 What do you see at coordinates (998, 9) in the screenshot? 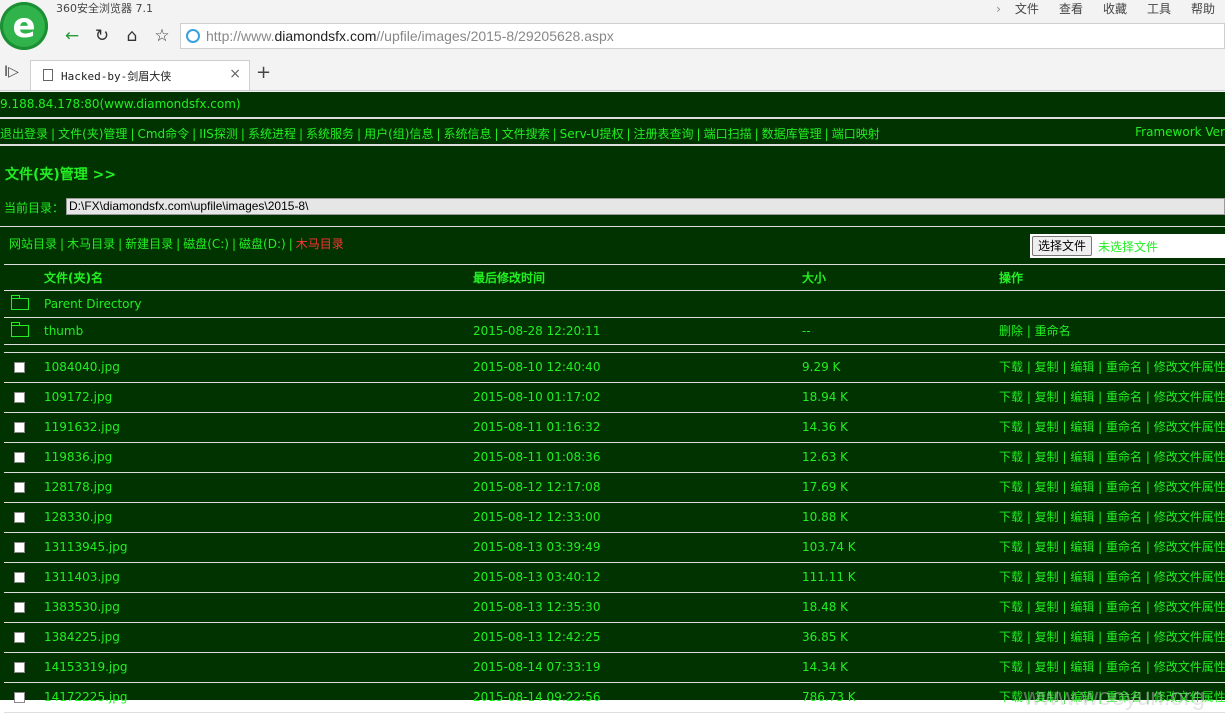
I see `chevron-right-icon: ›` at bounding box center [998, 9].